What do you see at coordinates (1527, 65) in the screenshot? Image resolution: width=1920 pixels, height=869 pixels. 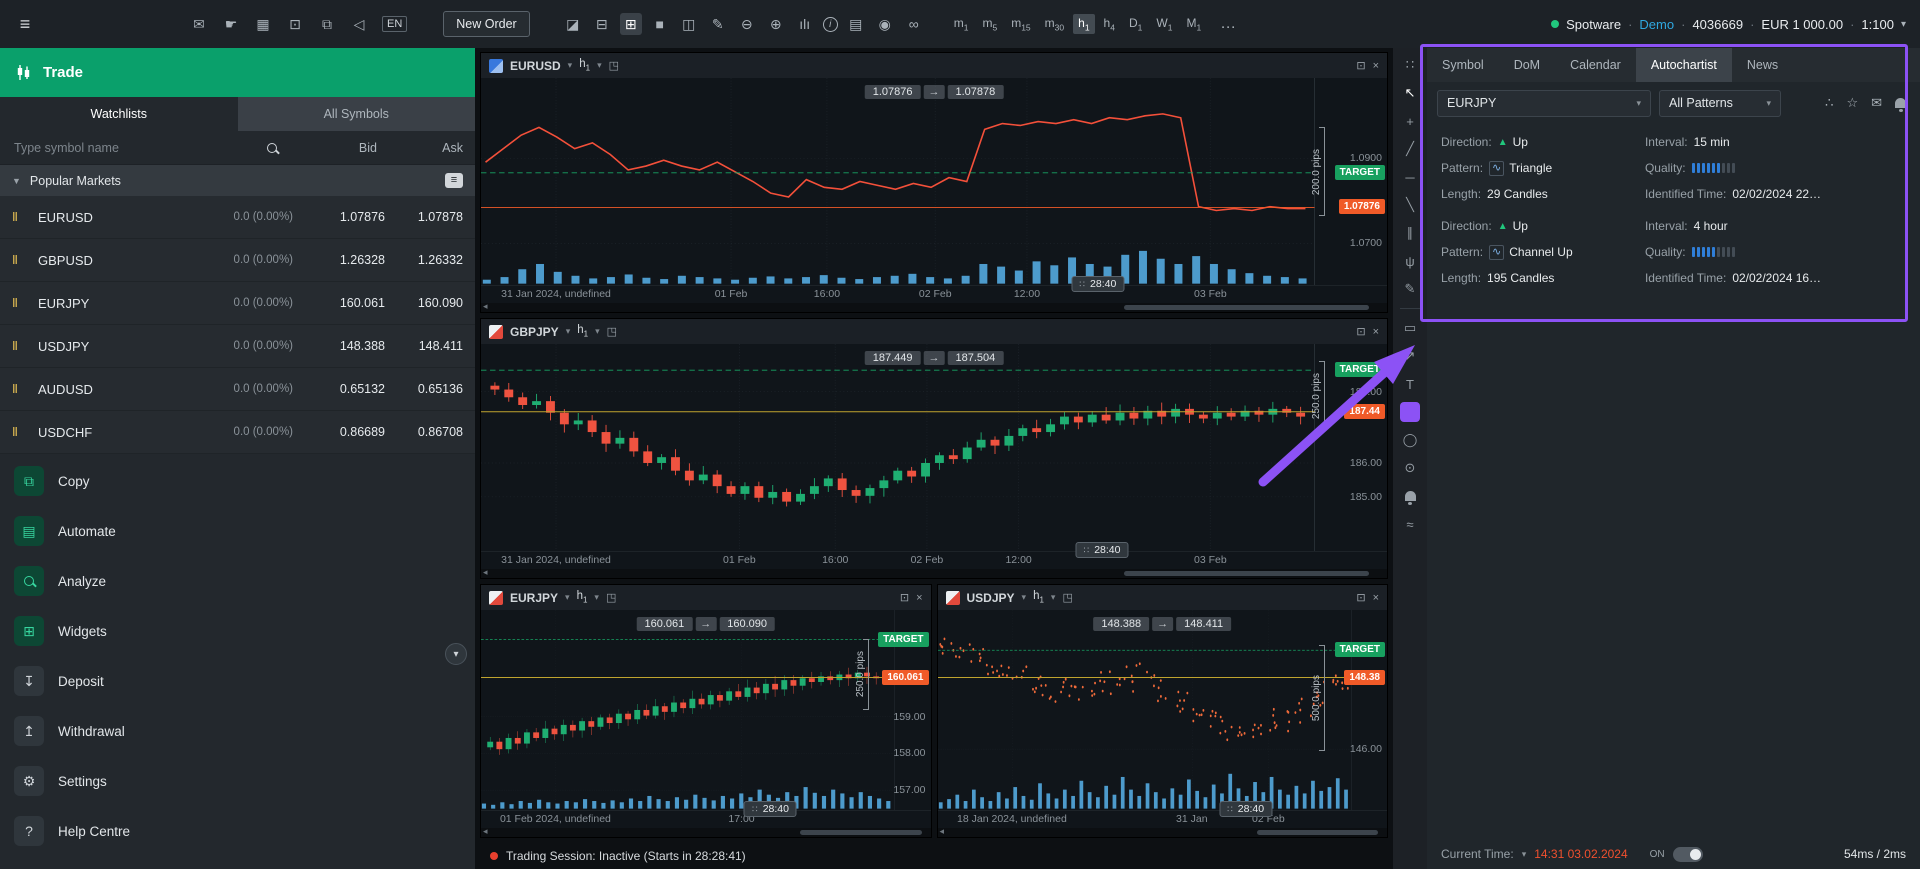 I see `panel-tab-dom: DoM` at bounding box center [1527, 65].